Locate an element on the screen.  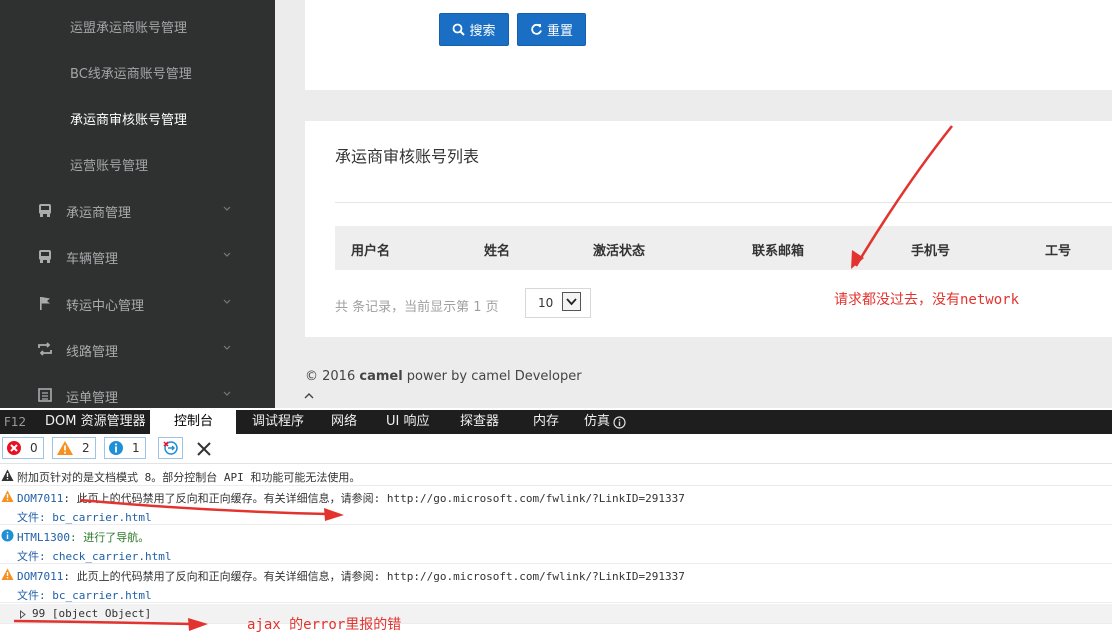
annotation-network-note: 请求都没过去，没有network is located at coordinates (927, 300).